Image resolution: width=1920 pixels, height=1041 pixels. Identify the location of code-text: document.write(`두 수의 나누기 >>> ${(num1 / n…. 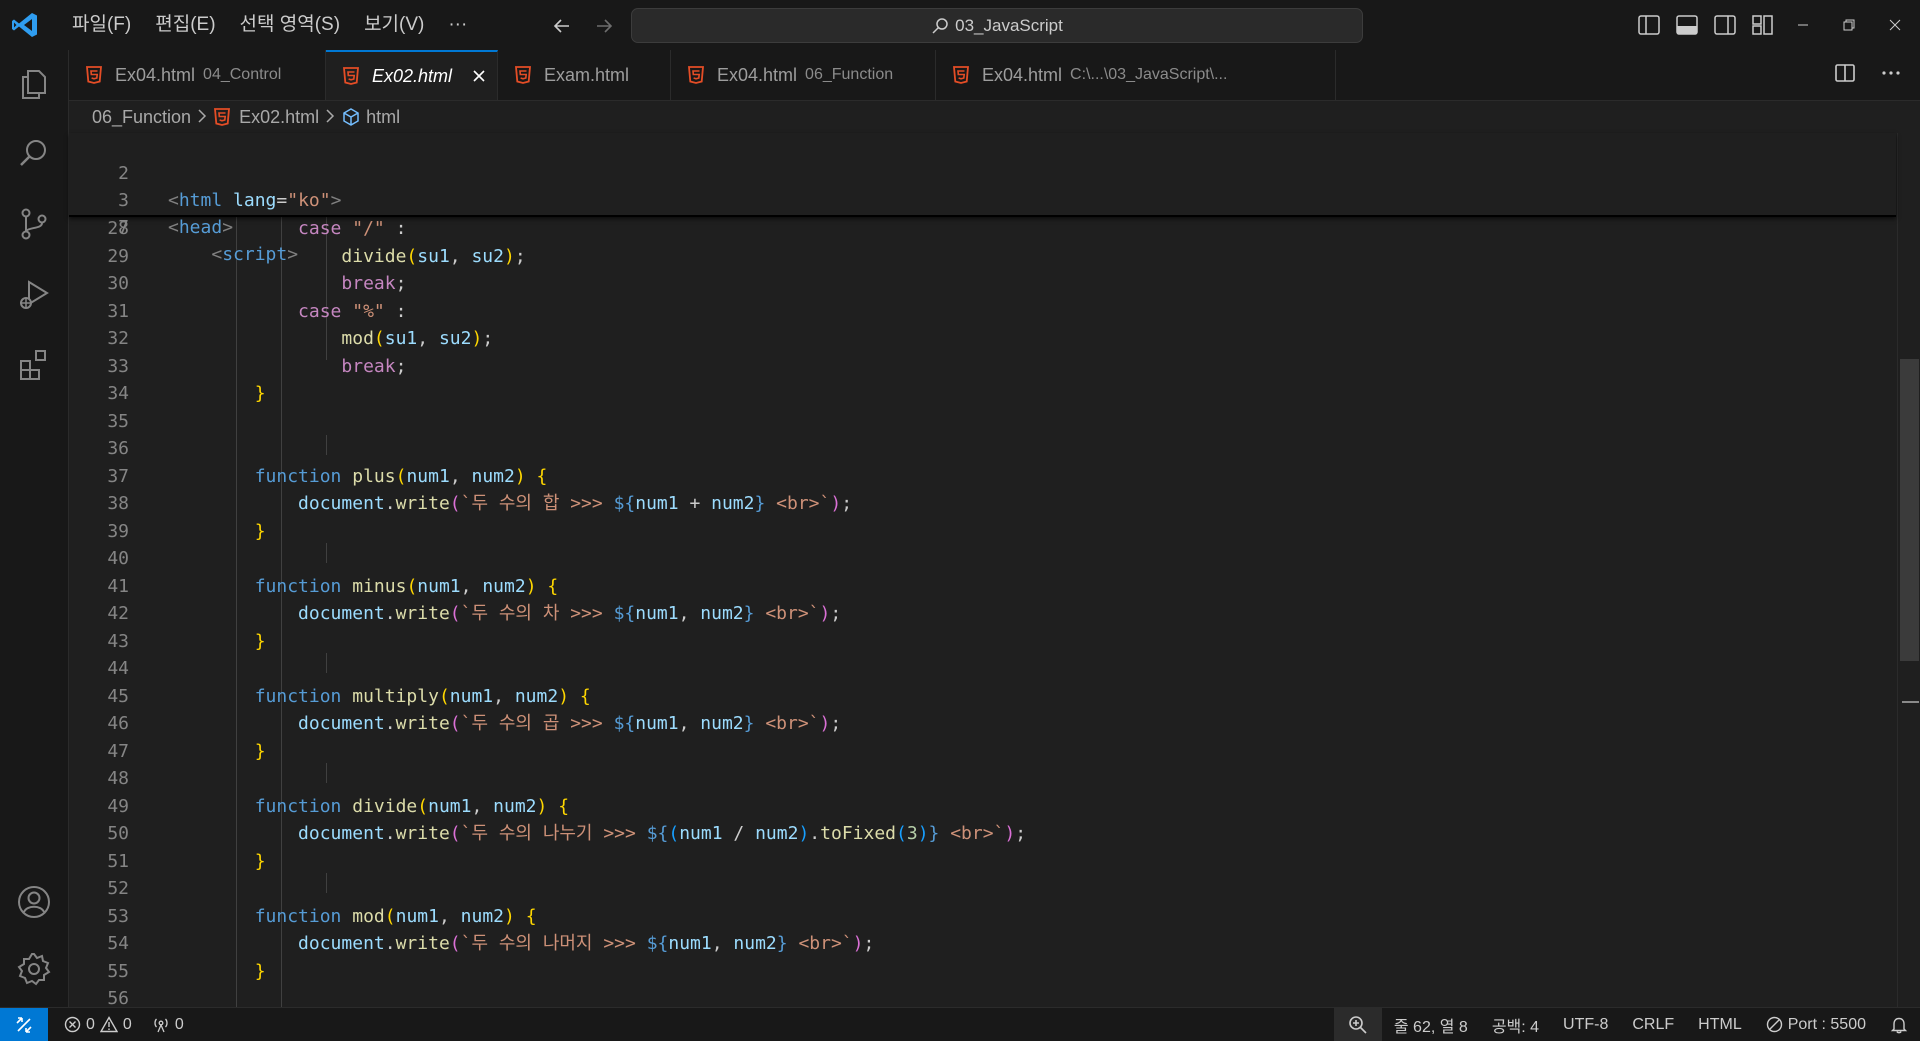
(662, 833).